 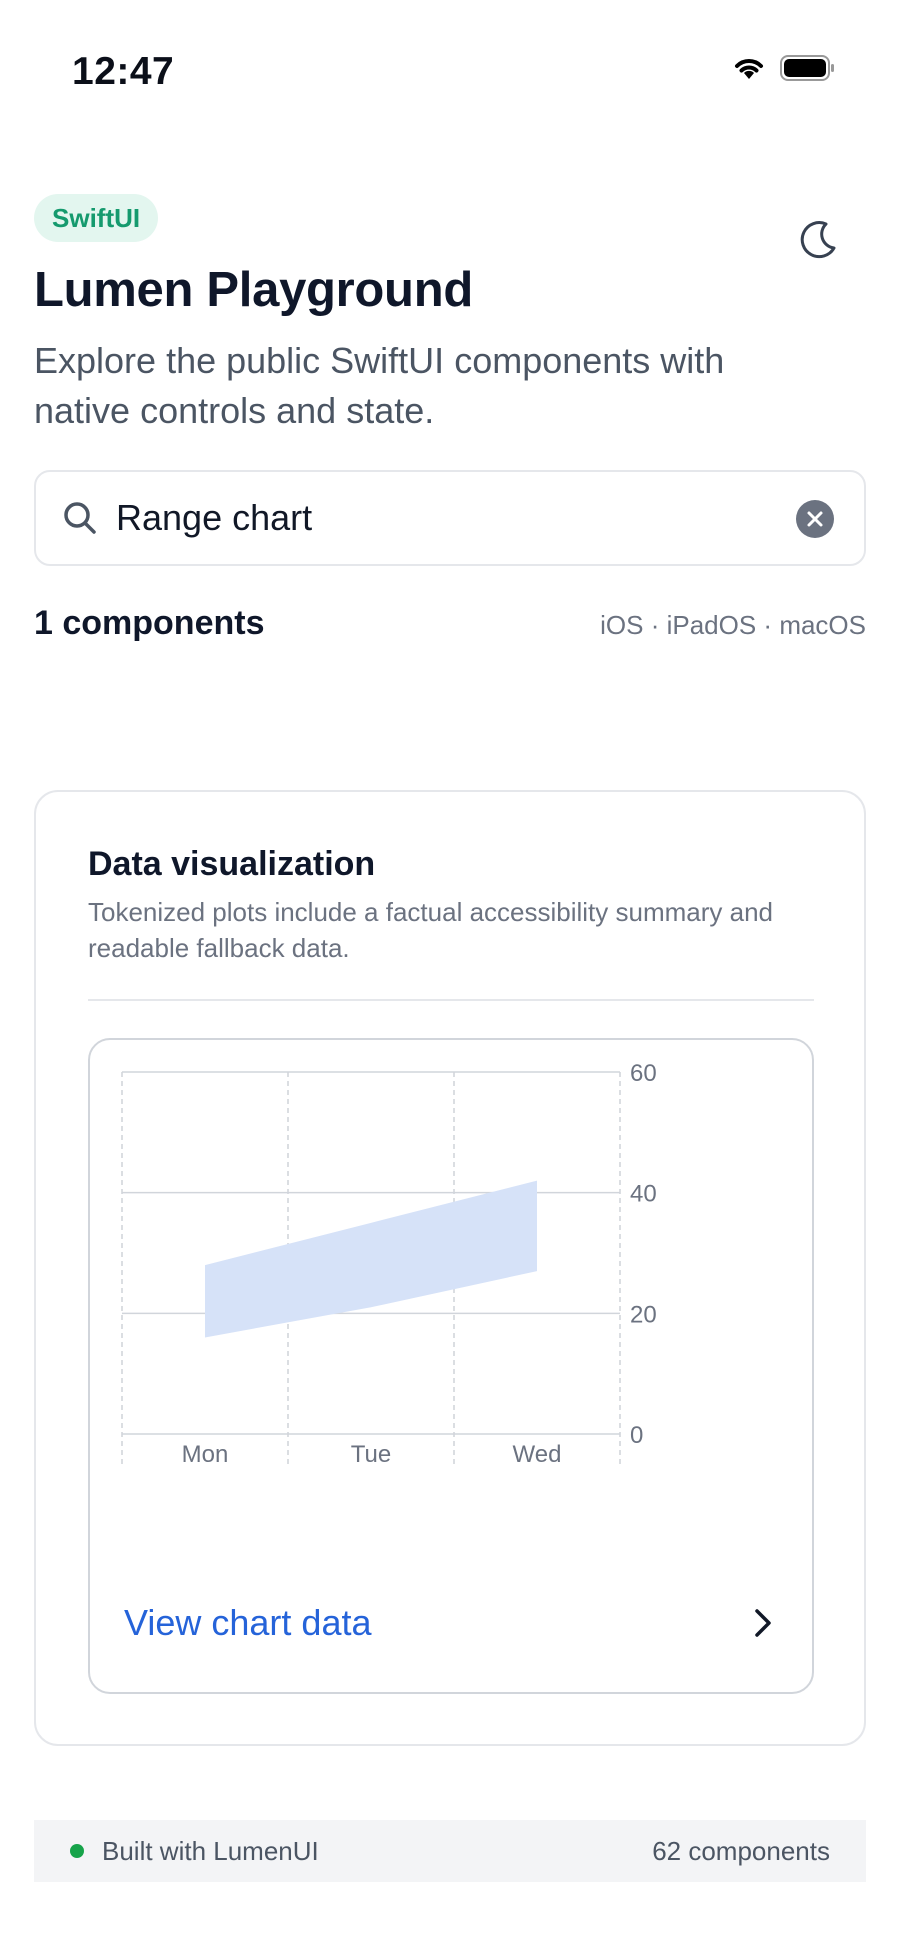 What do you see at coordinates (371, 1454) in the screenshot?
I see `x-tick-label: Tue` at bounding box center [371, 1454].